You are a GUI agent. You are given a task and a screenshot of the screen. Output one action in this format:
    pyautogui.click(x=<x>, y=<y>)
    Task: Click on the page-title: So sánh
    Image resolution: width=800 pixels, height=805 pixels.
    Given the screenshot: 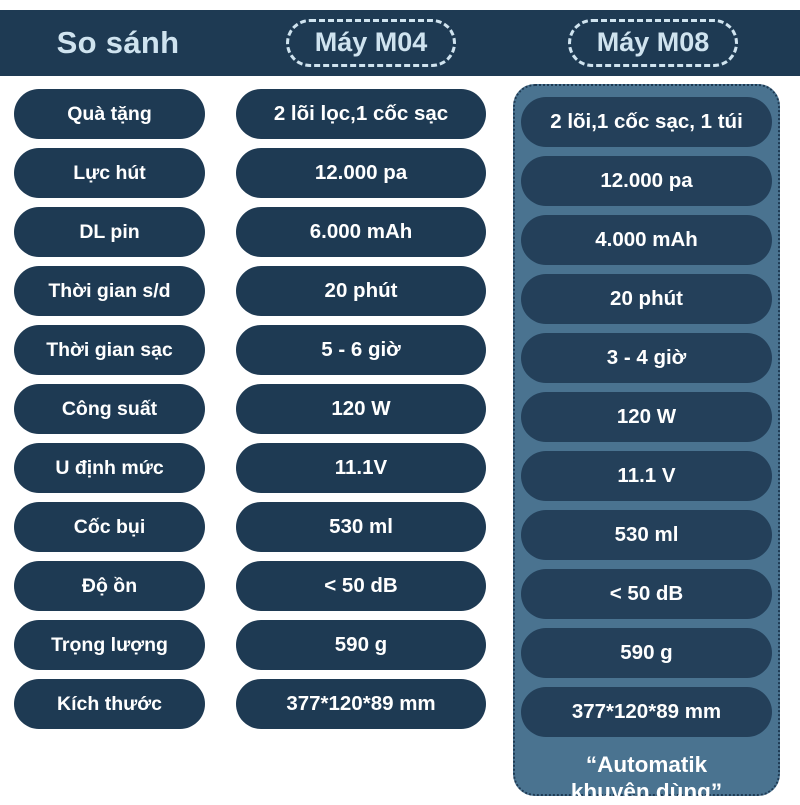 What is the action you would take?
    pyautogui.click(x=118, y=42)
    